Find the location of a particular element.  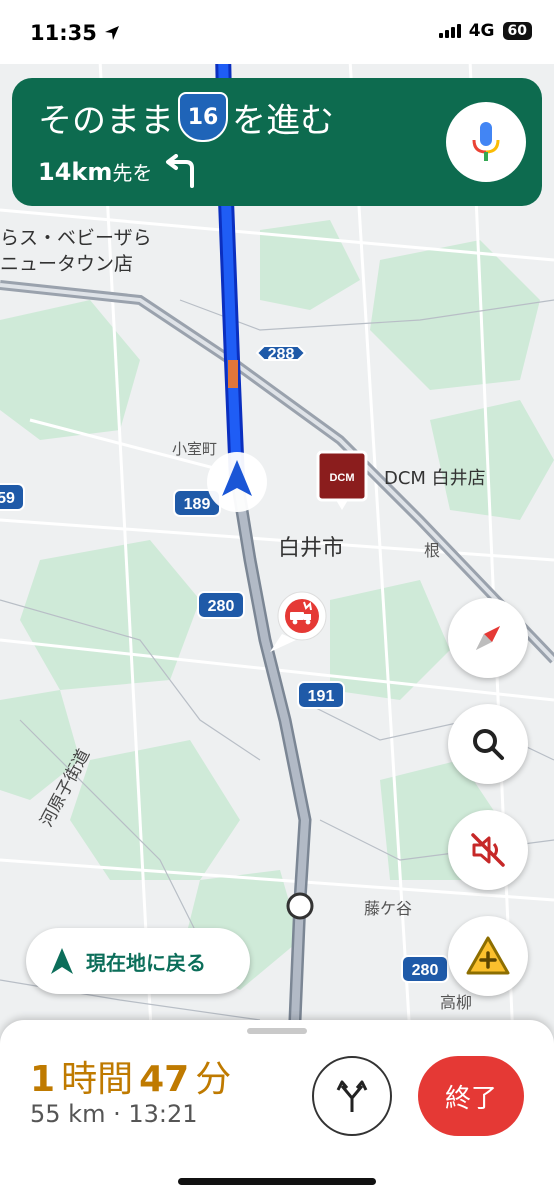

dcm-store-marker: DCM is located at coordinates (342, 480).